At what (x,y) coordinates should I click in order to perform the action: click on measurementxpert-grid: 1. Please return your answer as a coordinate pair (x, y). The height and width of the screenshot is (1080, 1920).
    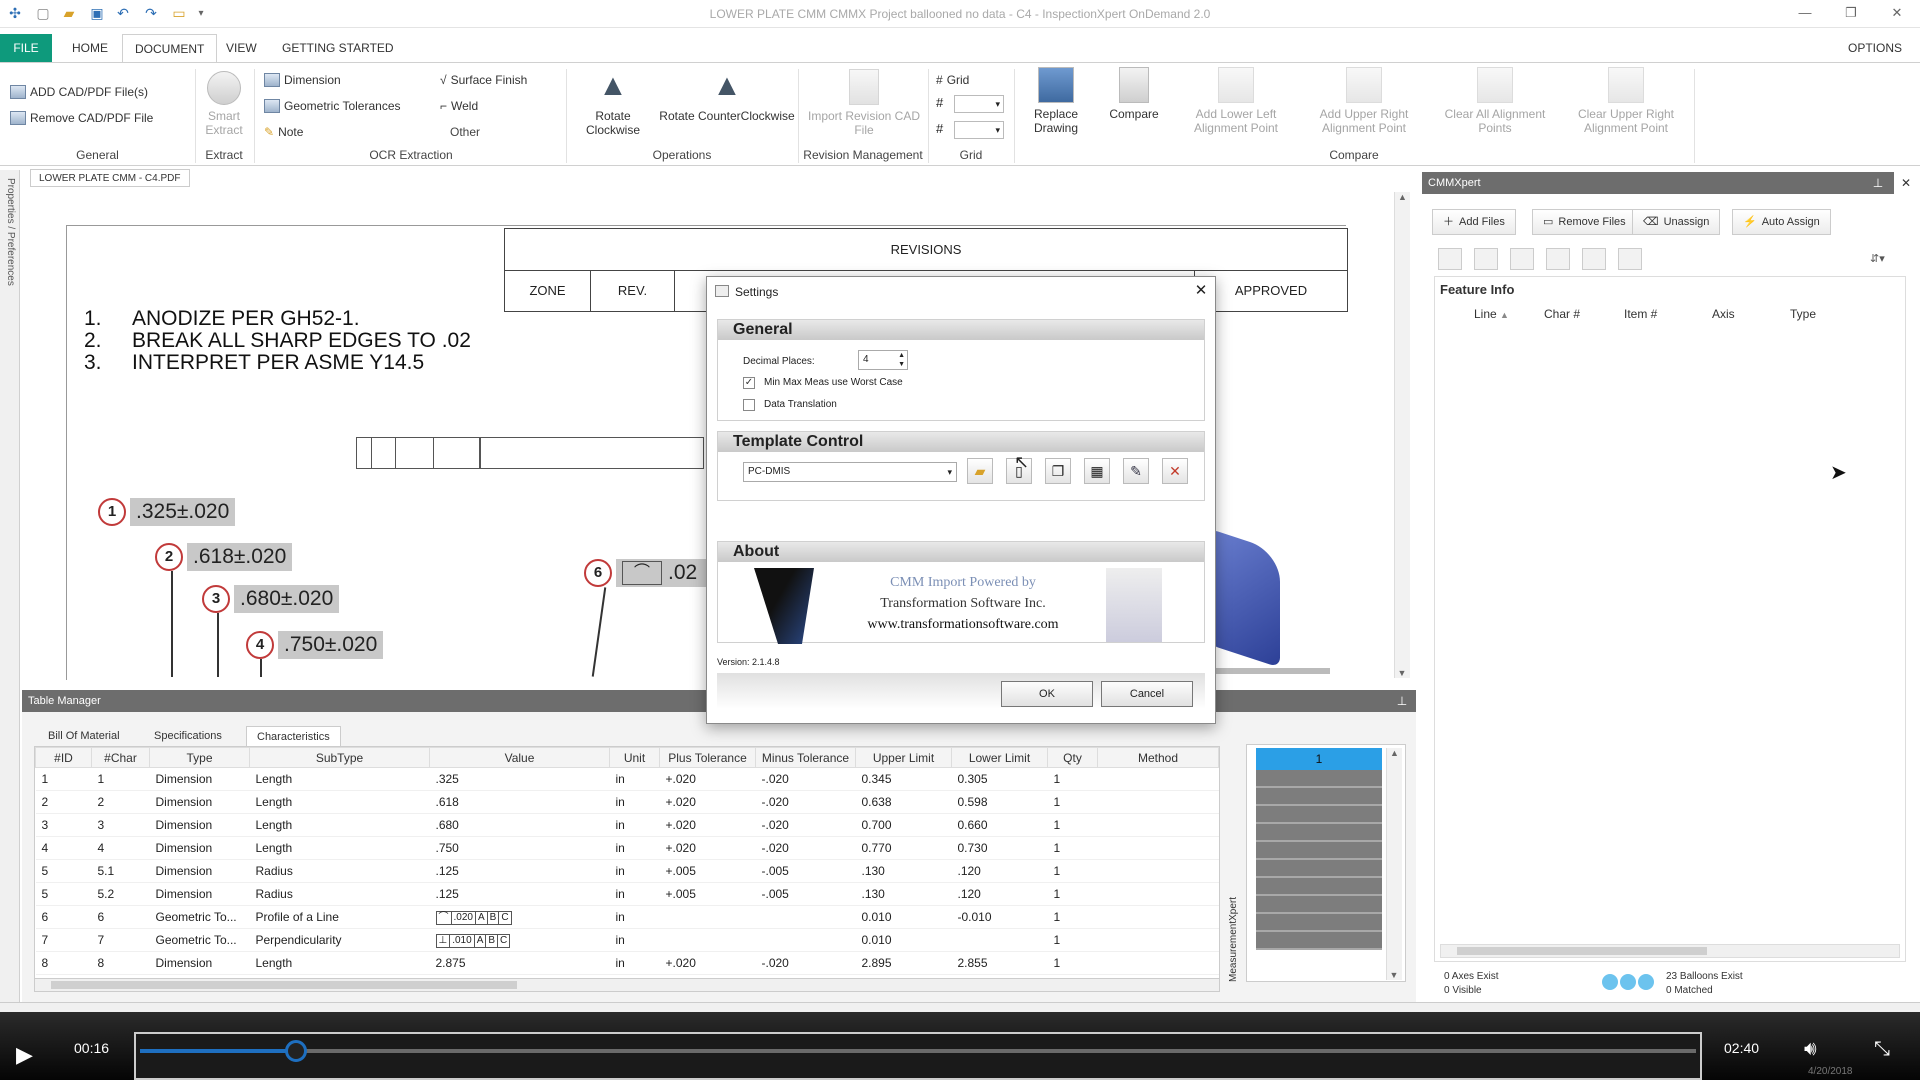
    Looking at the image, I should click on (1319, 864).